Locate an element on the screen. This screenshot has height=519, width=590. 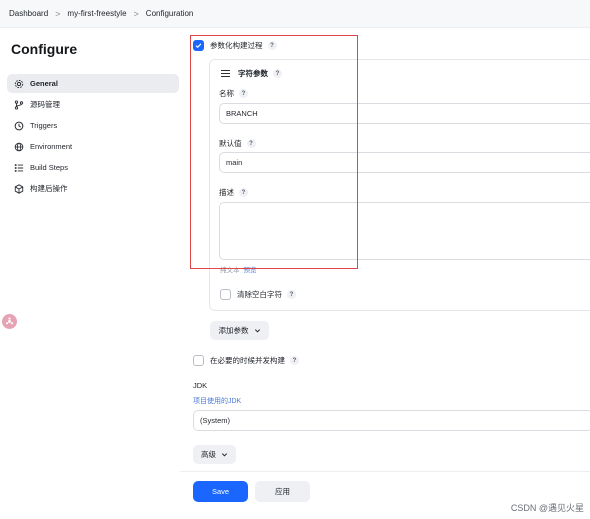
sidebar-item-environment: Environment is located at coordinates (93, 146).